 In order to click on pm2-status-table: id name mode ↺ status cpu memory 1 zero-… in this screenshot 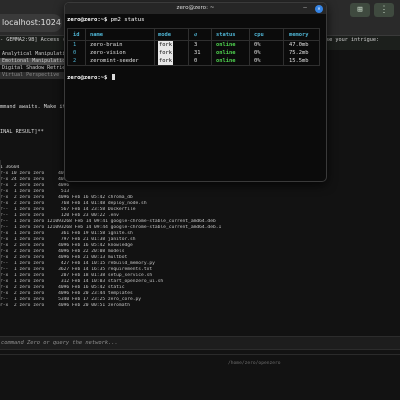, I will do `click(193, 47)`.